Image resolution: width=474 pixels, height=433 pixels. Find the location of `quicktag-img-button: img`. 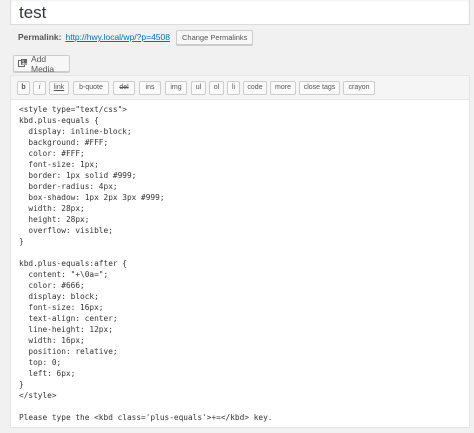

quicktag-img-button: img is located at coordinates (176, 88).